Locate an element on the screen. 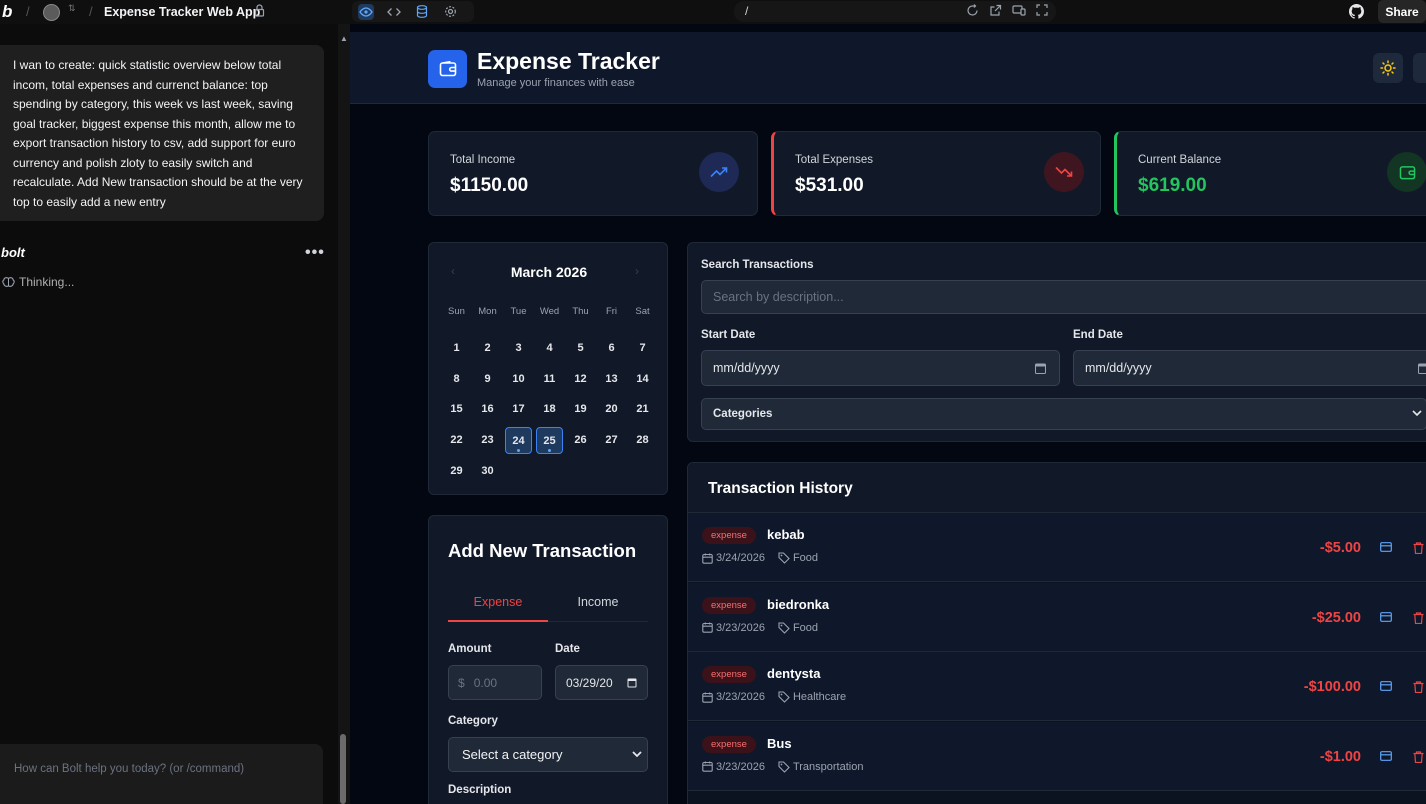 This screenshot has width=1426, height=804. calendar-day: 9 is located at coordinates (487, 379).